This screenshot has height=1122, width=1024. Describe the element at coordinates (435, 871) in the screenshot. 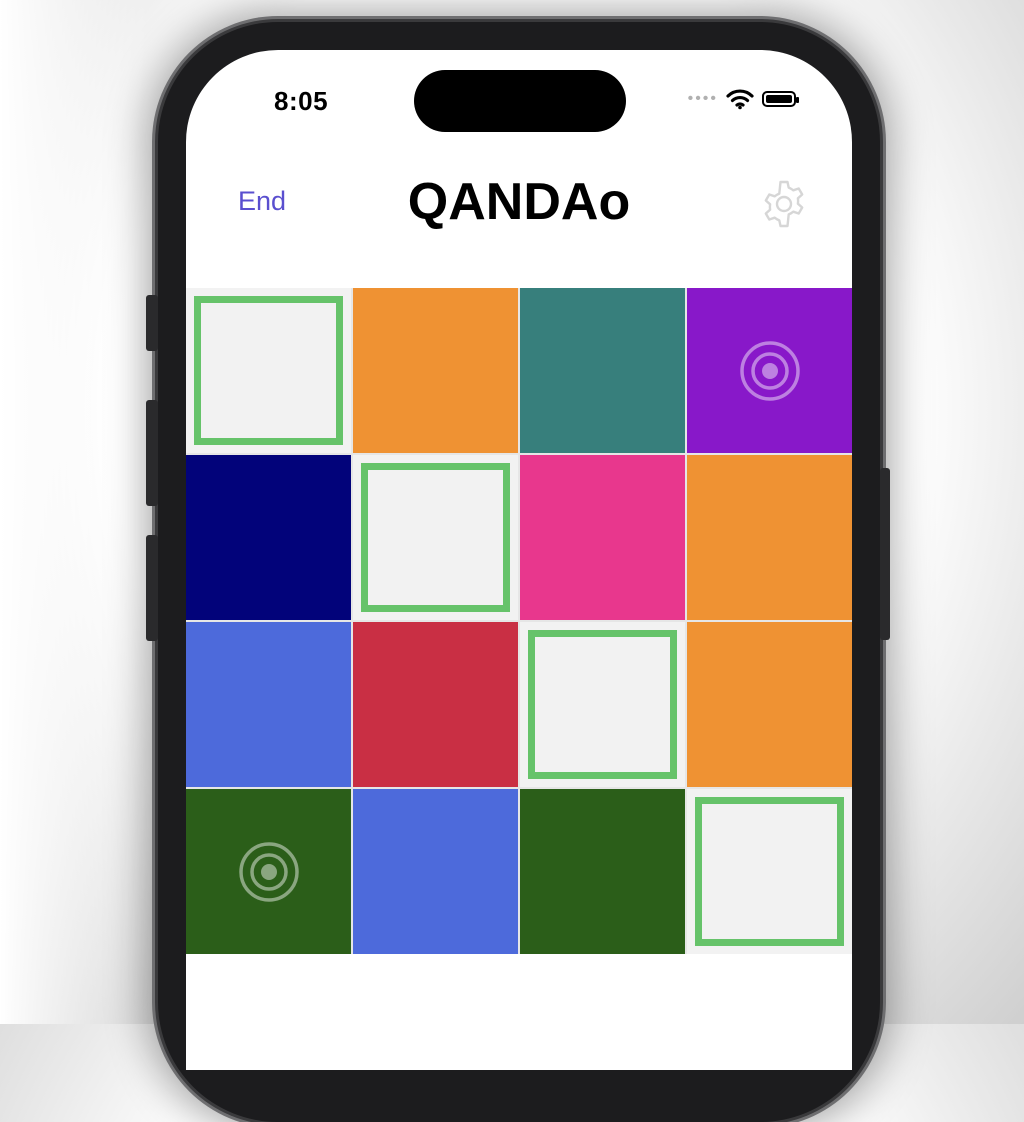

I see `grid-cell-r4-c2` at that location.